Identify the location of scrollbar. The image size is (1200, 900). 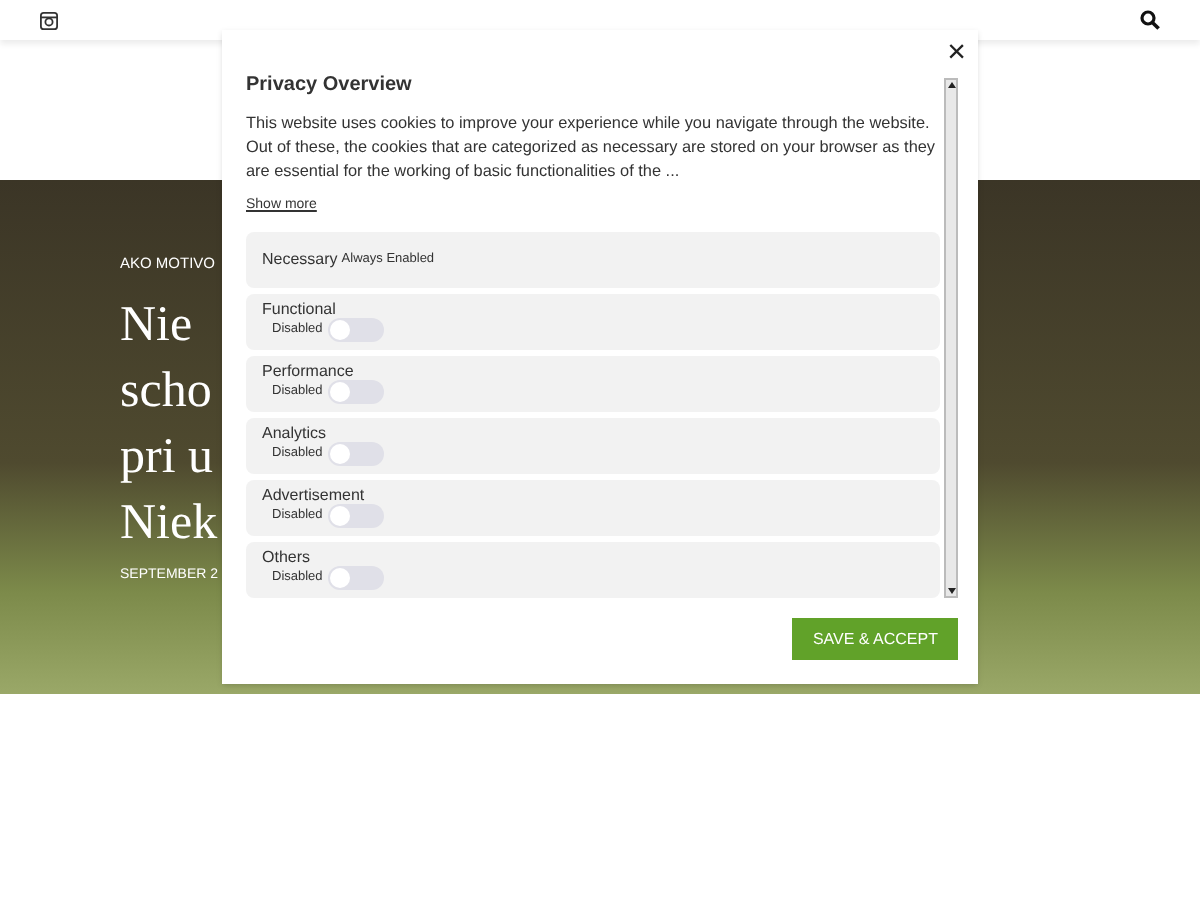
(951, 338).